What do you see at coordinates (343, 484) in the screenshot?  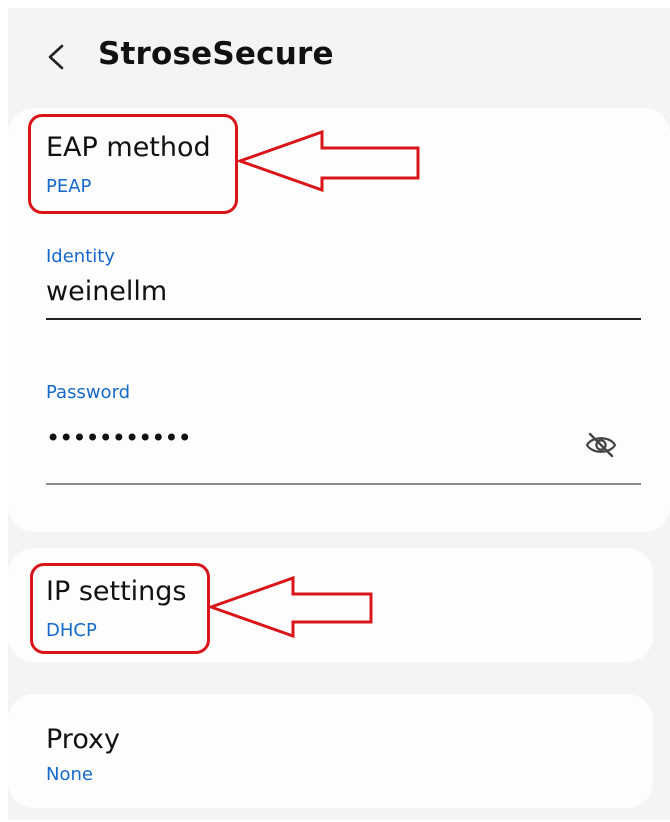 I see `password-underline` at bounding box center [343, 484].